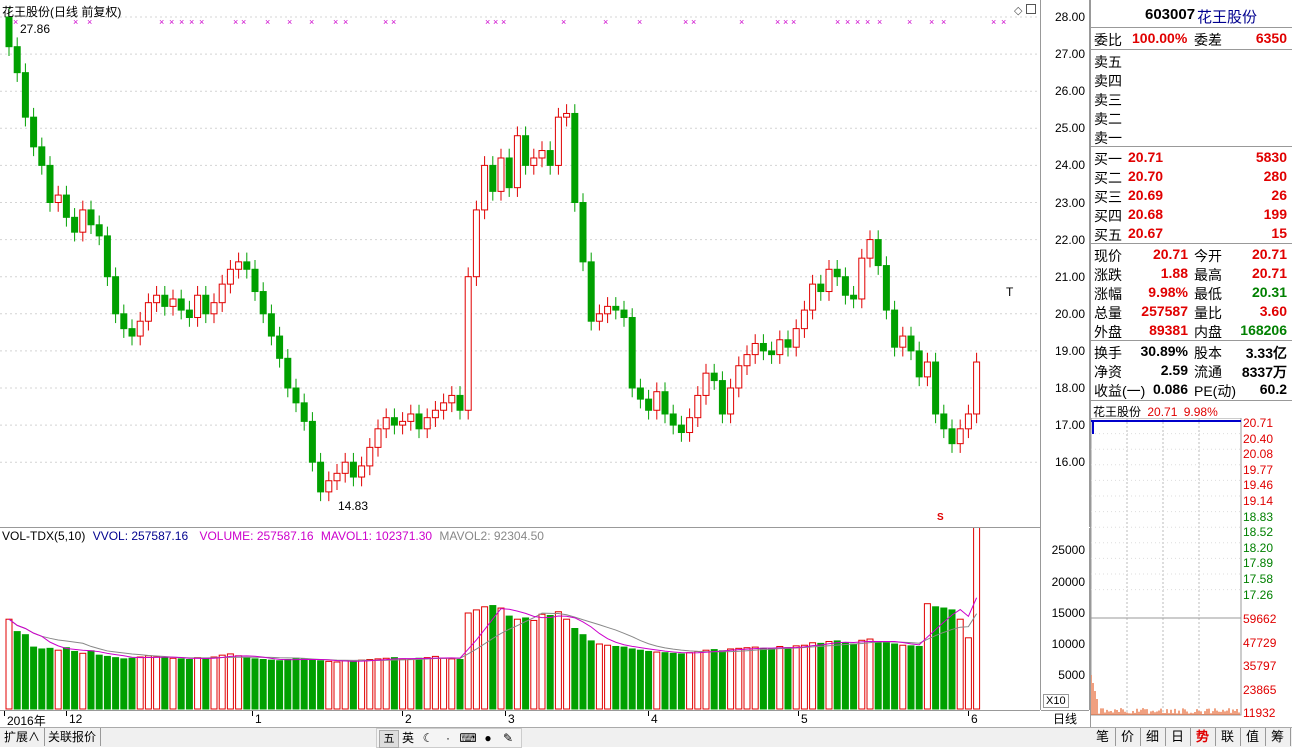  Describe the element at coordinates (1258, 501) in the screenshot. I see `intraday-price-tick: 19.14` at that location.